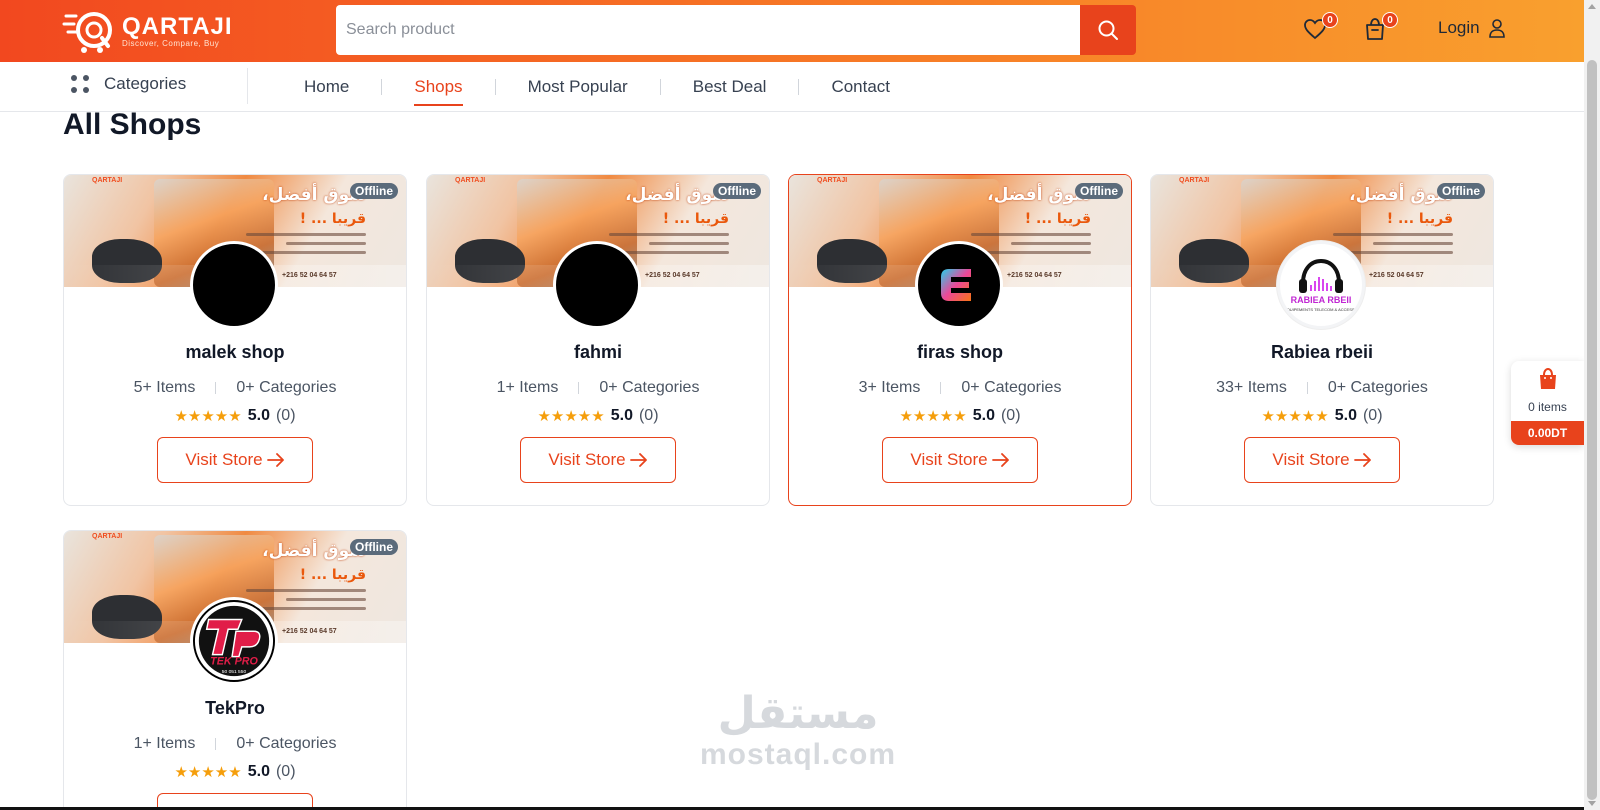 Image resolution: width=1600 pixels, height=810 pixels. I want to click on svg-text: 50 051 550, so click(234, 672).